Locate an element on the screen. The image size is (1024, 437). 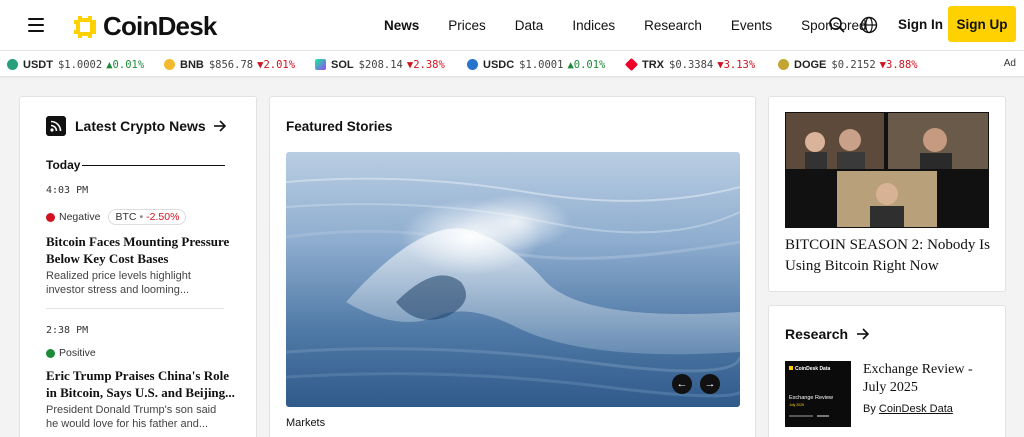
research-title: Research is located at coordinates (817, 334).